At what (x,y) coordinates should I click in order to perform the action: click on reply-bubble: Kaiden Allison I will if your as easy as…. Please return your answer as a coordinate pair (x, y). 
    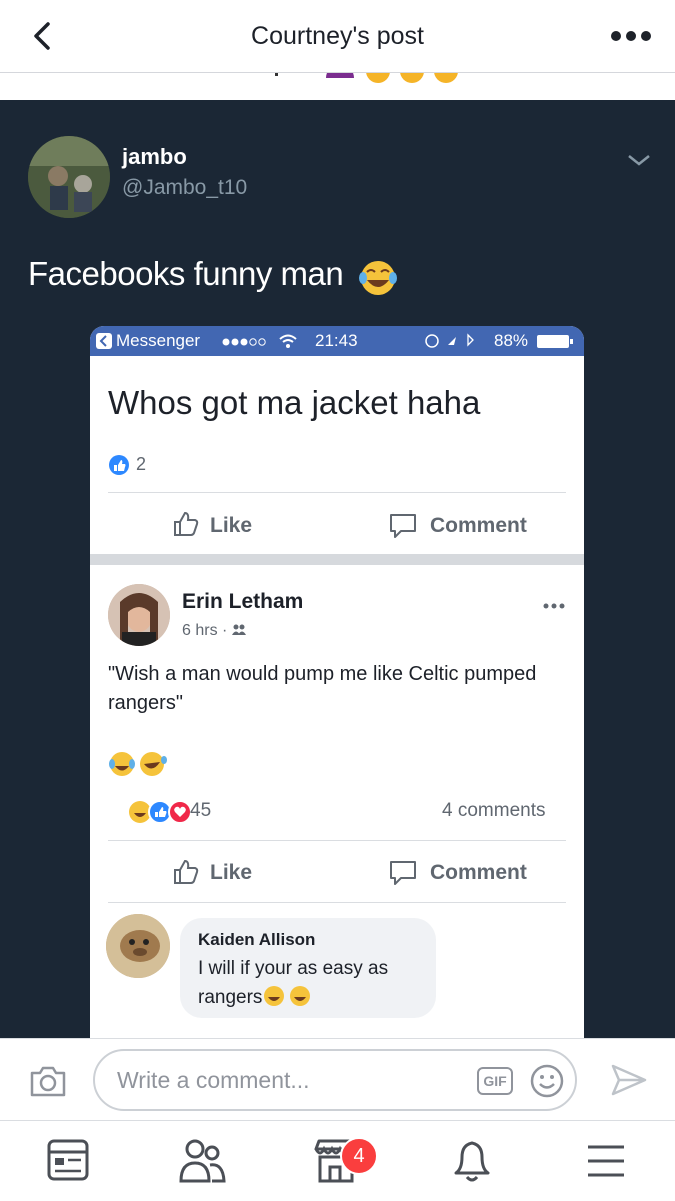
    Looking at the image, I should click on (308, 968).